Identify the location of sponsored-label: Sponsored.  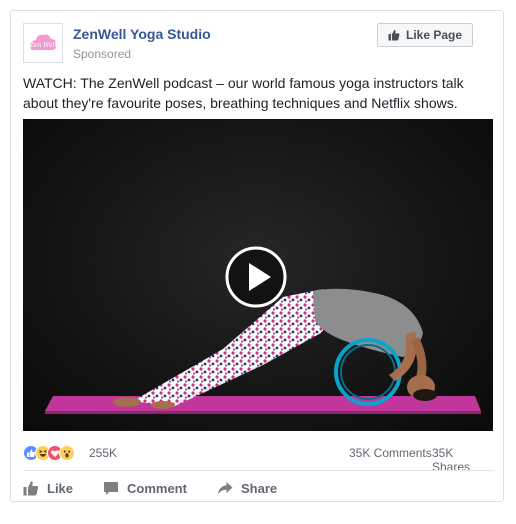
(102, 54).